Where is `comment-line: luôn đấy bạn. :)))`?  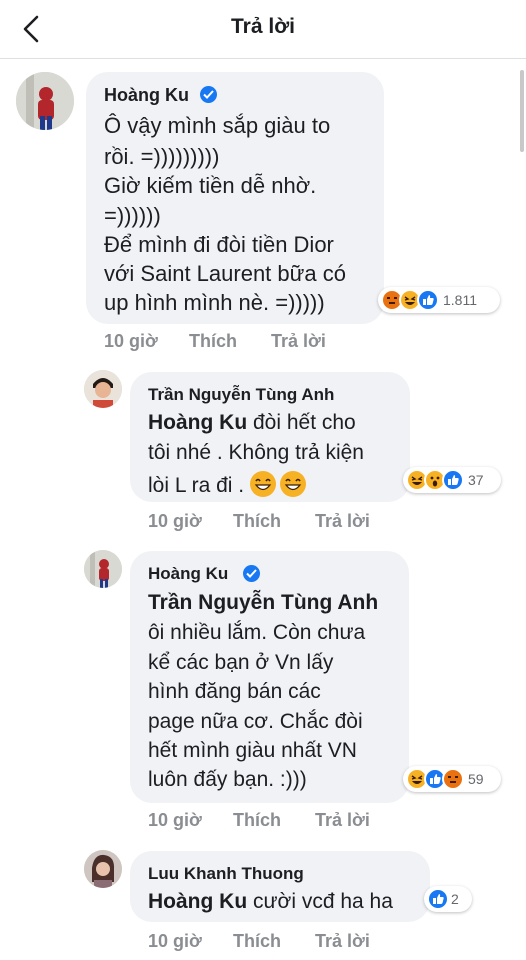 comment-line: luôn đấy bạn. :))) is located at coordinates (227, 779).